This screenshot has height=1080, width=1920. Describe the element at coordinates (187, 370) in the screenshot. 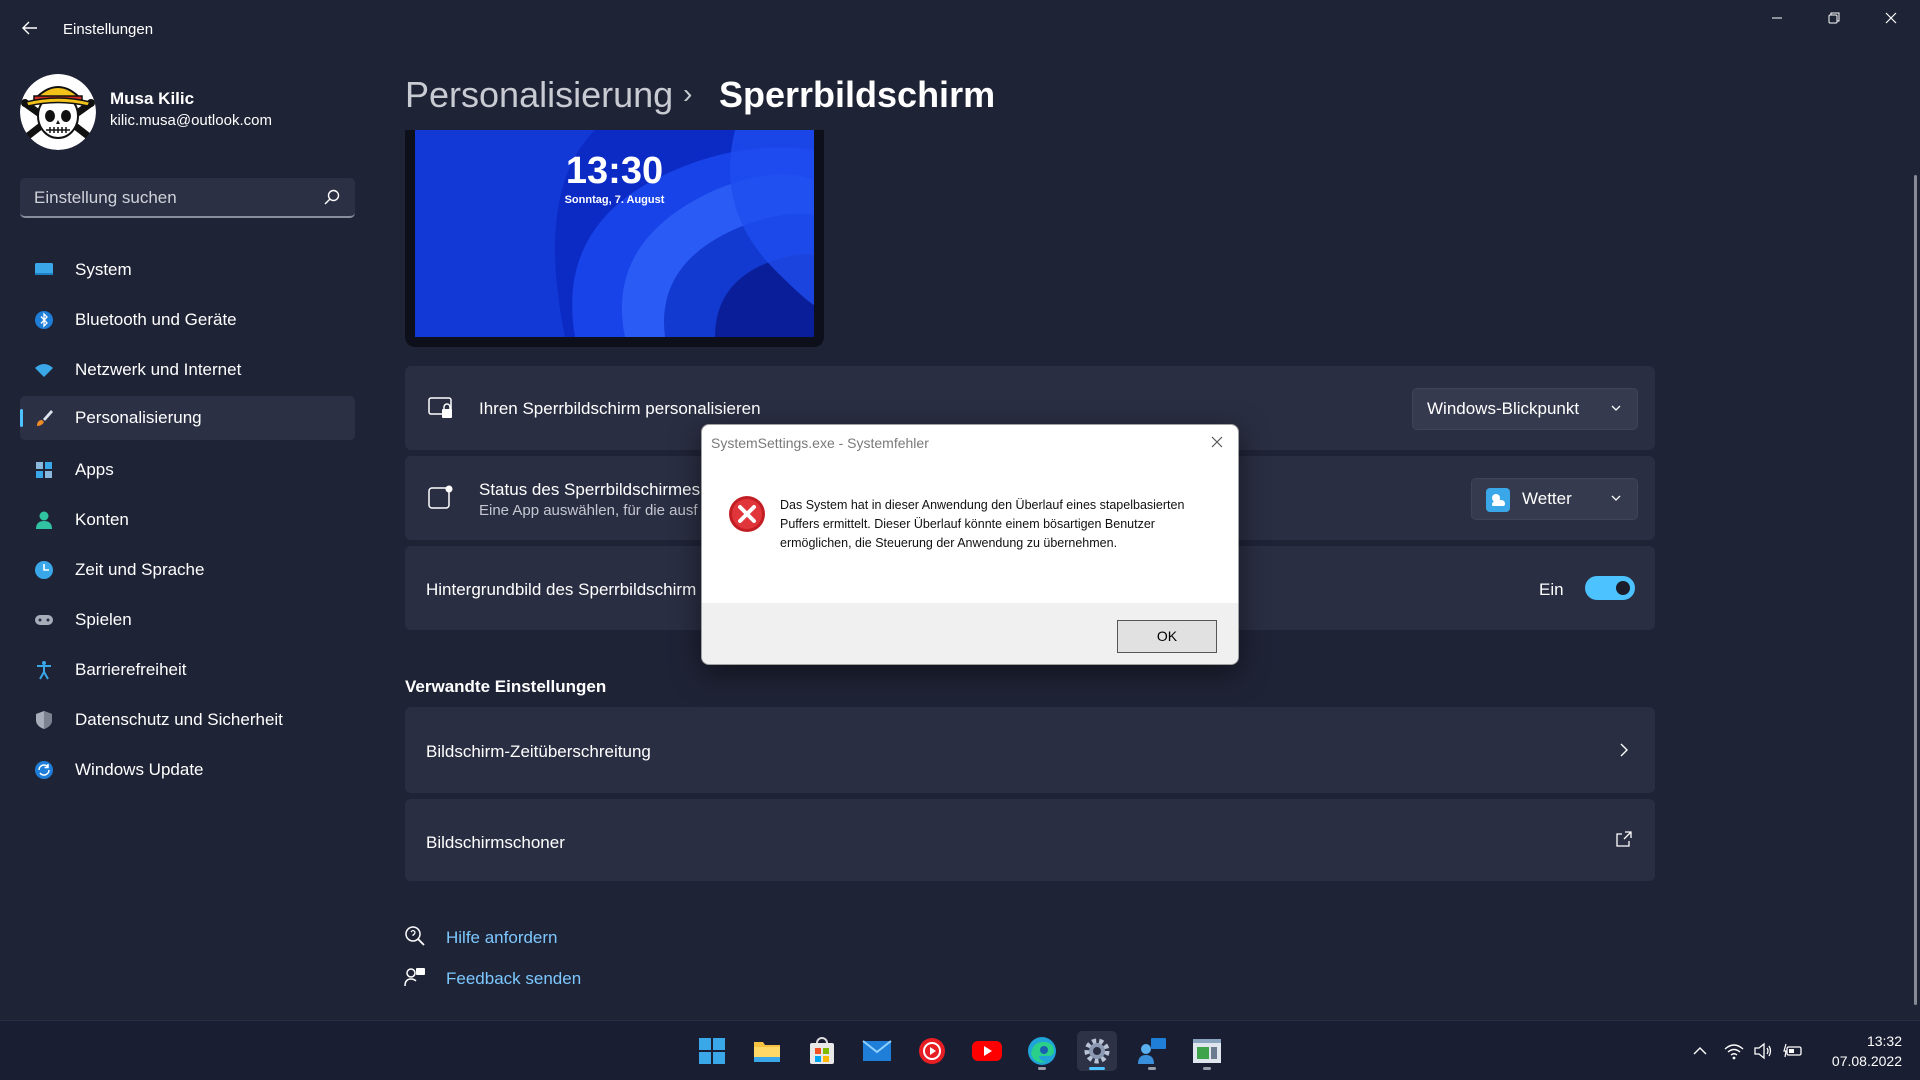

I see `sidebar-item-network: Netzwerk und Internet` at that location.